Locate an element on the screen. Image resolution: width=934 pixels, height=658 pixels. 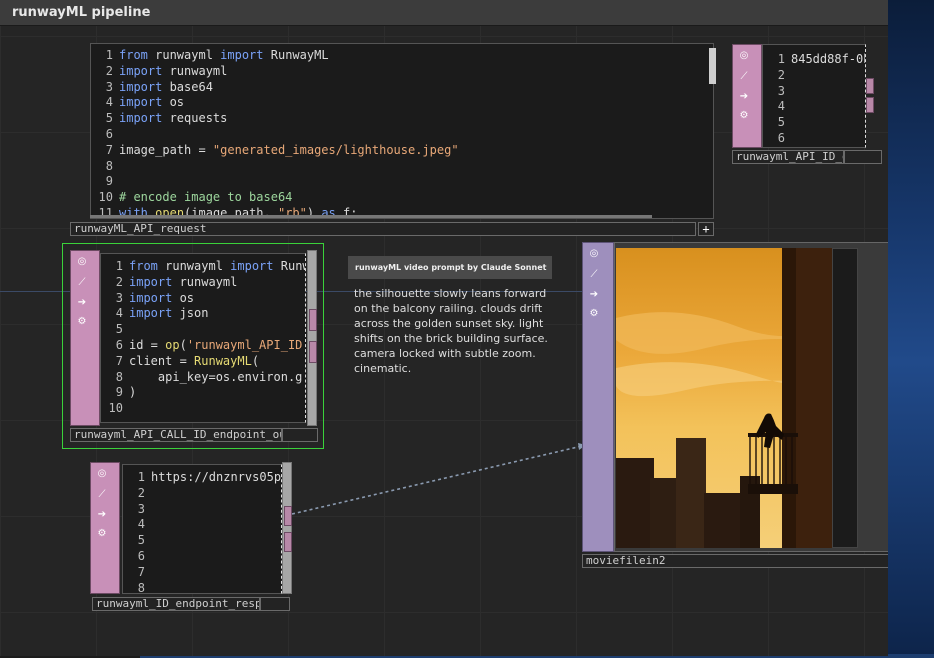
text-viewer: 1 https://dnznrvs05pm 2 3 4 5 6 7 8 is located at coordinates (202, 529).